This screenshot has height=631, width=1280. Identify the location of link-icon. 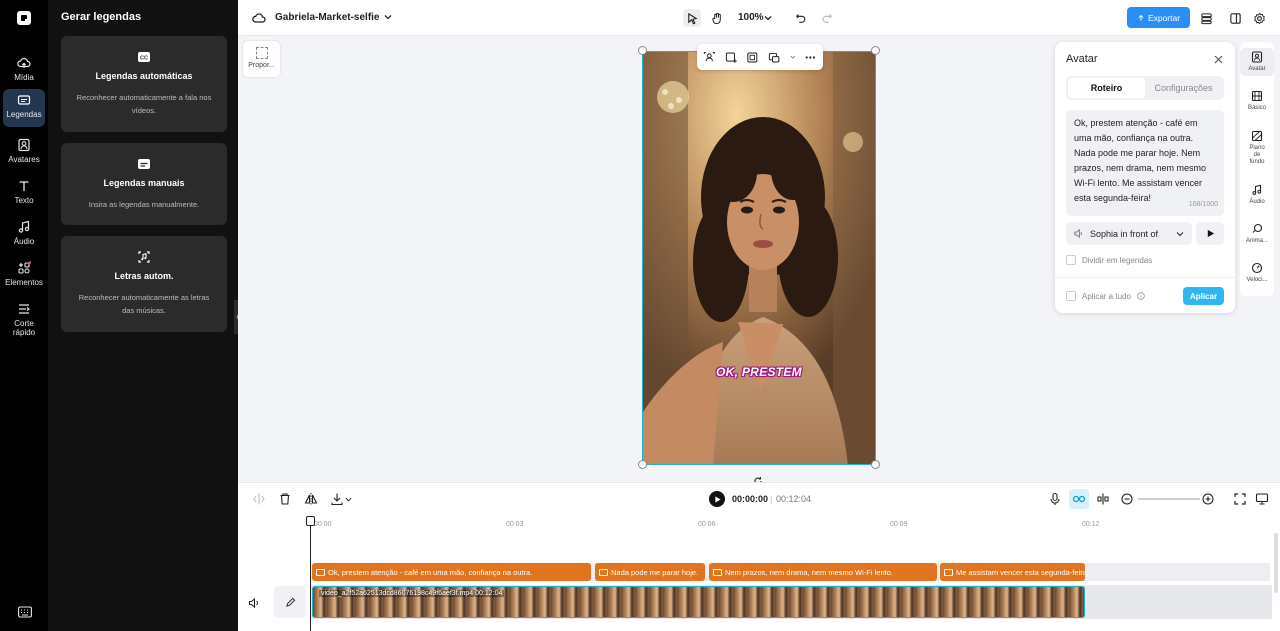
(1079, 499).